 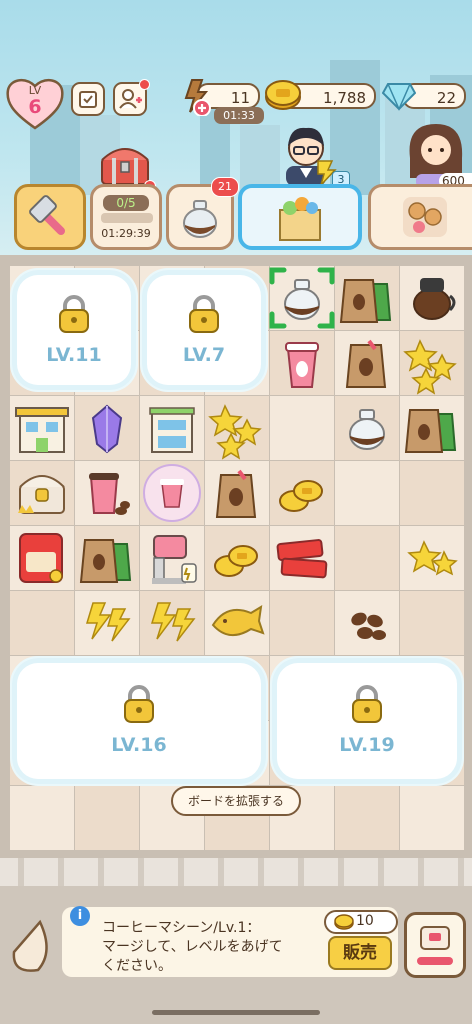 I want to click on item-description: コーヒーマシーン/Lv.1： マージして、レベルをあげて ください。, so click(x=217, y=947).